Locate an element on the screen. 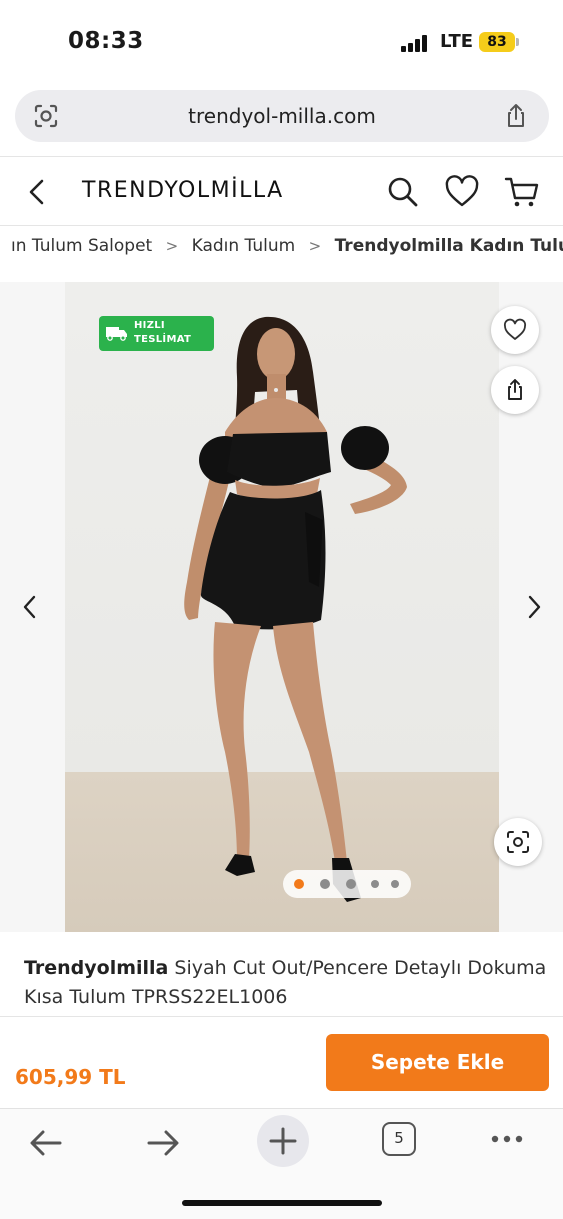  brand-logo: TRENDYOLMİLLA is located at coordinates (183, 190).